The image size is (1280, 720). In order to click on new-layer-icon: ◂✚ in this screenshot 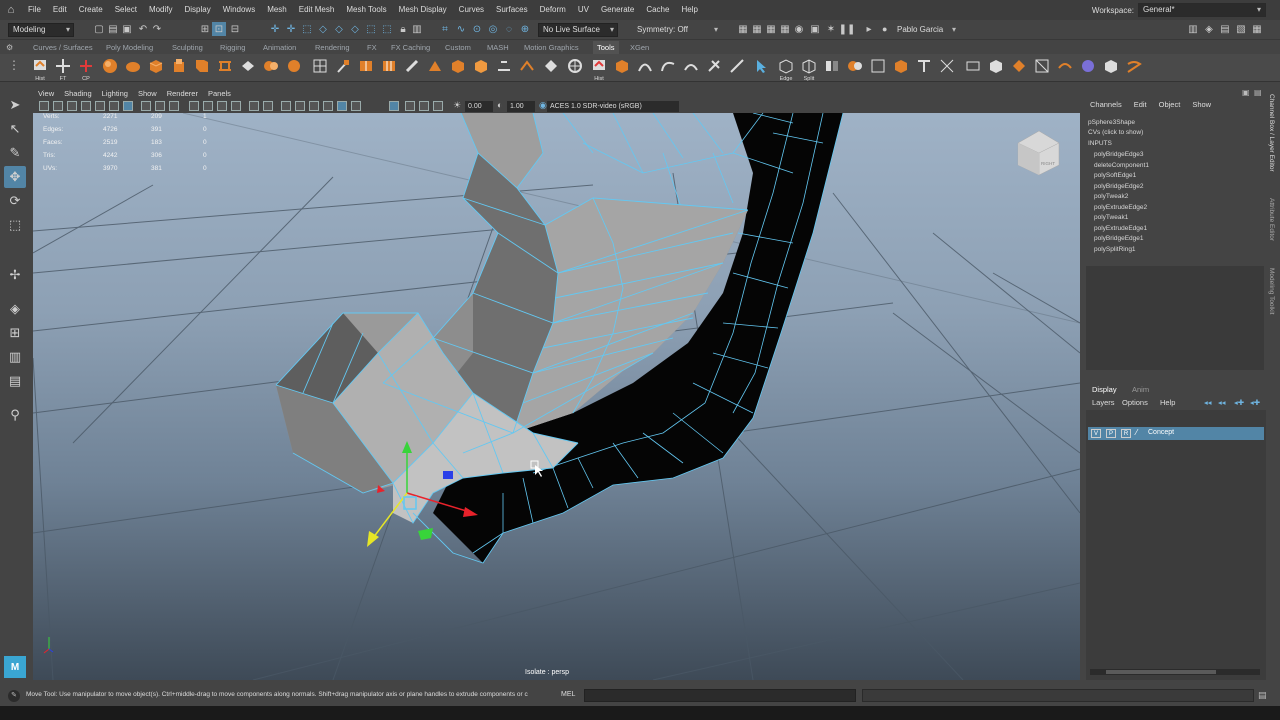, I will do `click(1239, 403)`.